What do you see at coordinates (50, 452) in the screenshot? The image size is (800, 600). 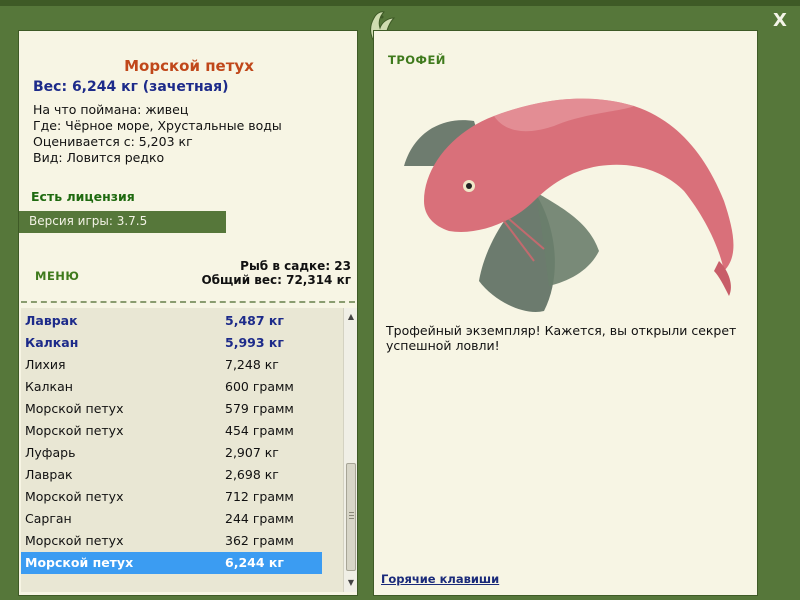 I see `catch-item-name: Луфарь` at bounding box center [50, 452].